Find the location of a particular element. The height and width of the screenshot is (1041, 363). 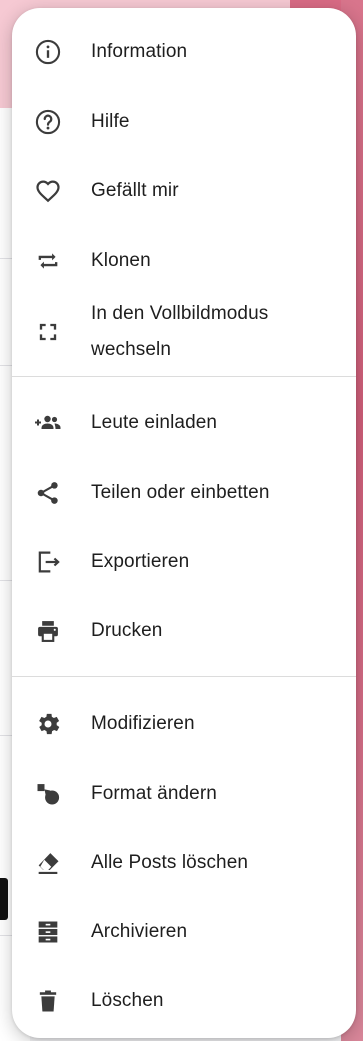

menu-item-label: Gefällt mir is located at coordinates (135, 190).